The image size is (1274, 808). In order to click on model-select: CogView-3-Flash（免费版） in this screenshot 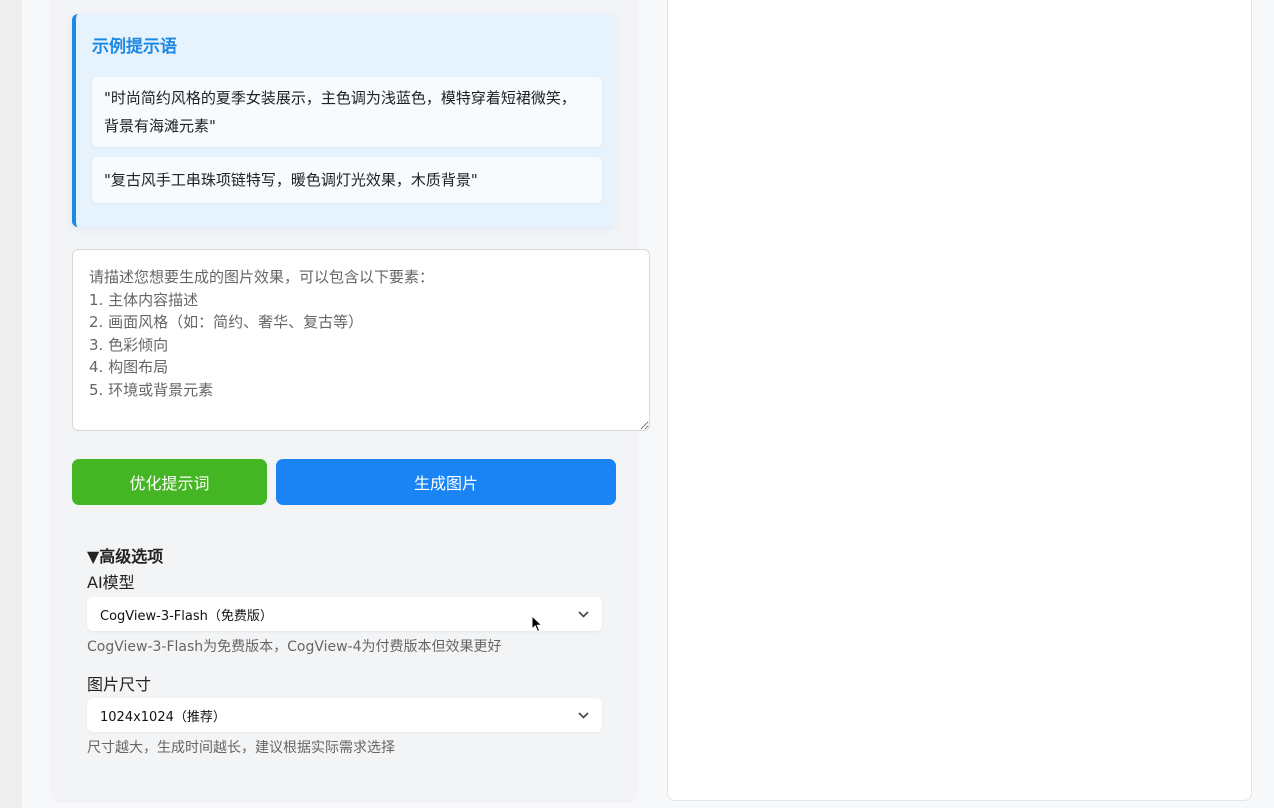, I will do `click(344, 614)`.